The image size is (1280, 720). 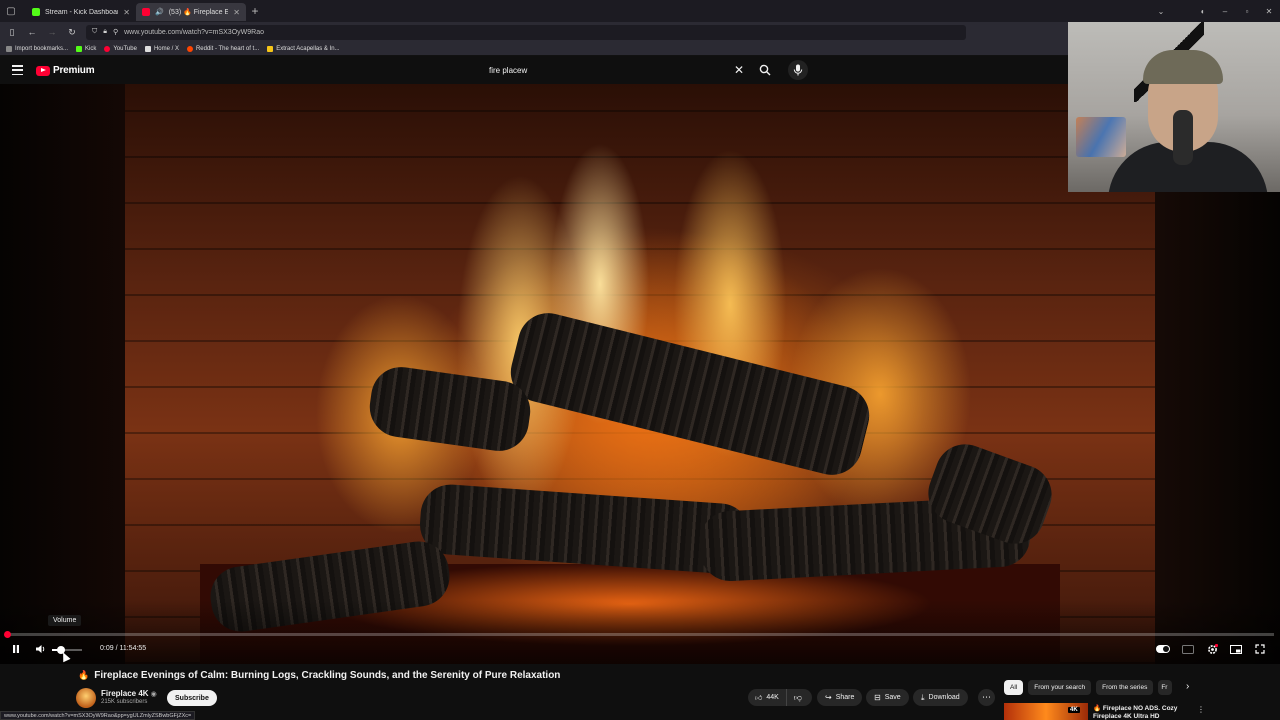 I want to click on search-icon, so click(x=765, y=70).